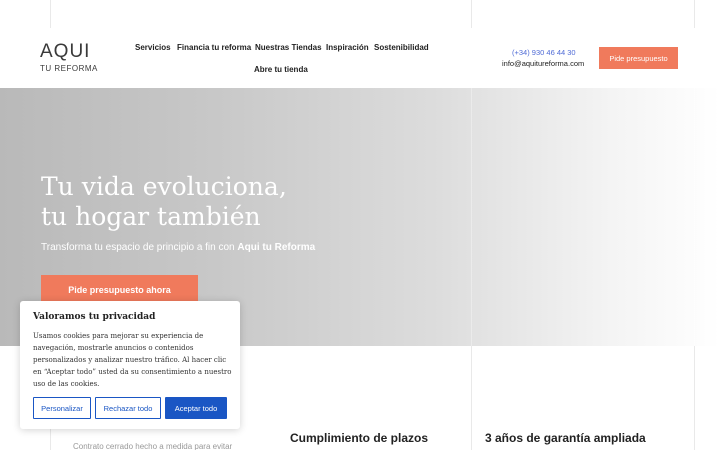 The height and width of the screenshot is (450, 720). I want to click on contact-phone: (+34) 930 46 44 30, so click(544, 52).